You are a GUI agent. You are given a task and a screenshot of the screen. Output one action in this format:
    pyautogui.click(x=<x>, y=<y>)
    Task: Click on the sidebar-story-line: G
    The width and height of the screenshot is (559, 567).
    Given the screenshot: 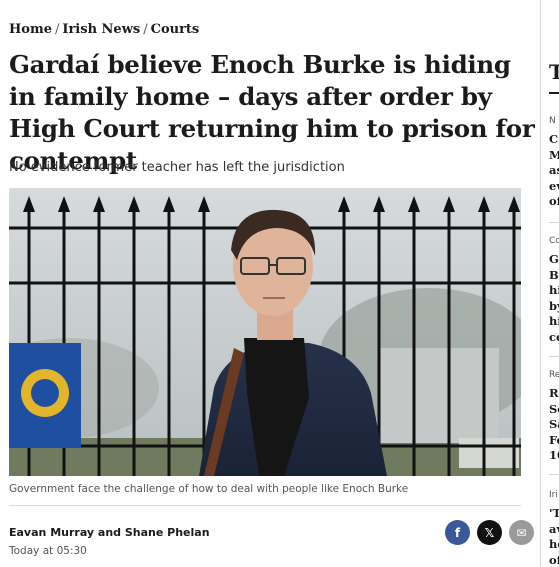 What is the action you would take?
    pyautogui.click(x=554, y=259)
    